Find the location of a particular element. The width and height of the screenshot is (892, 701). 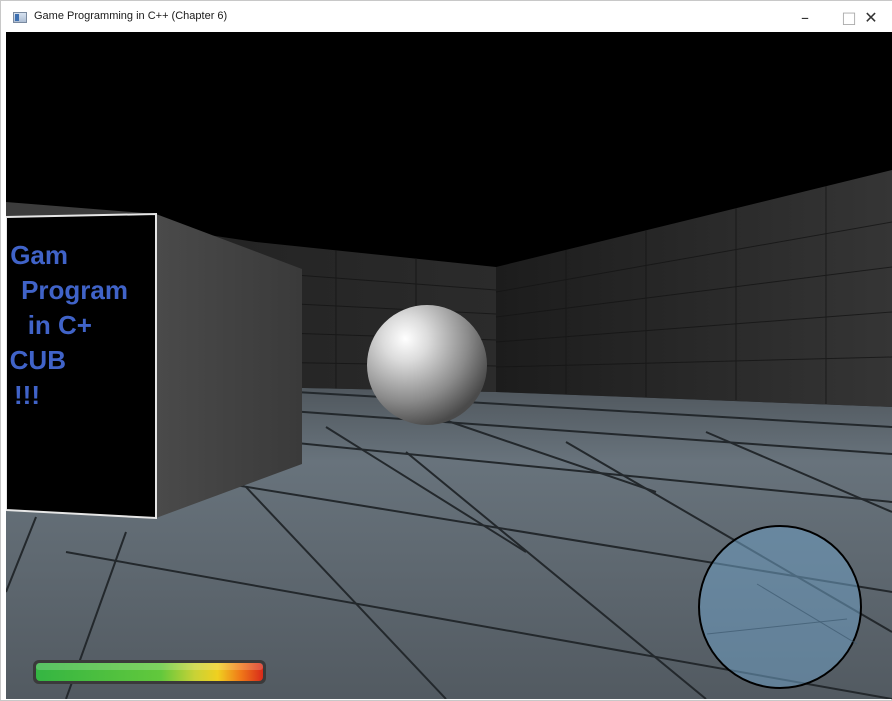

minimize-button: – is located at coordinates (805, 17).